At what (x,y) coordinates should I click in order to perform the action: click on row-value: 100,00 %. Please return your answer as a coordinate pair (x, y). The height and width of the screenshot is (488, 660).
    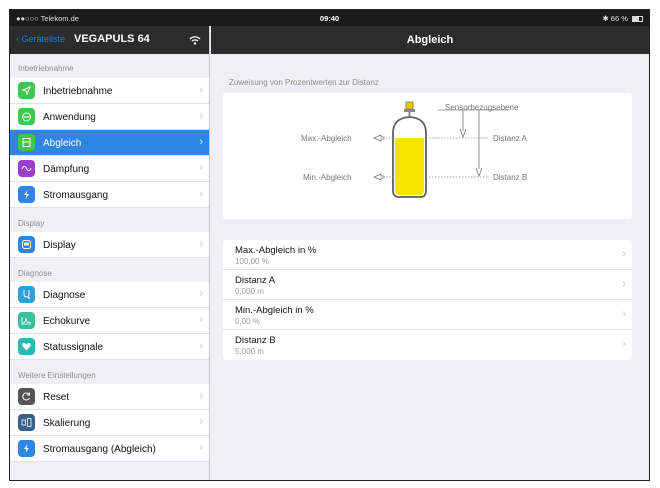
    Looking at the image, I should click on (252, 261).